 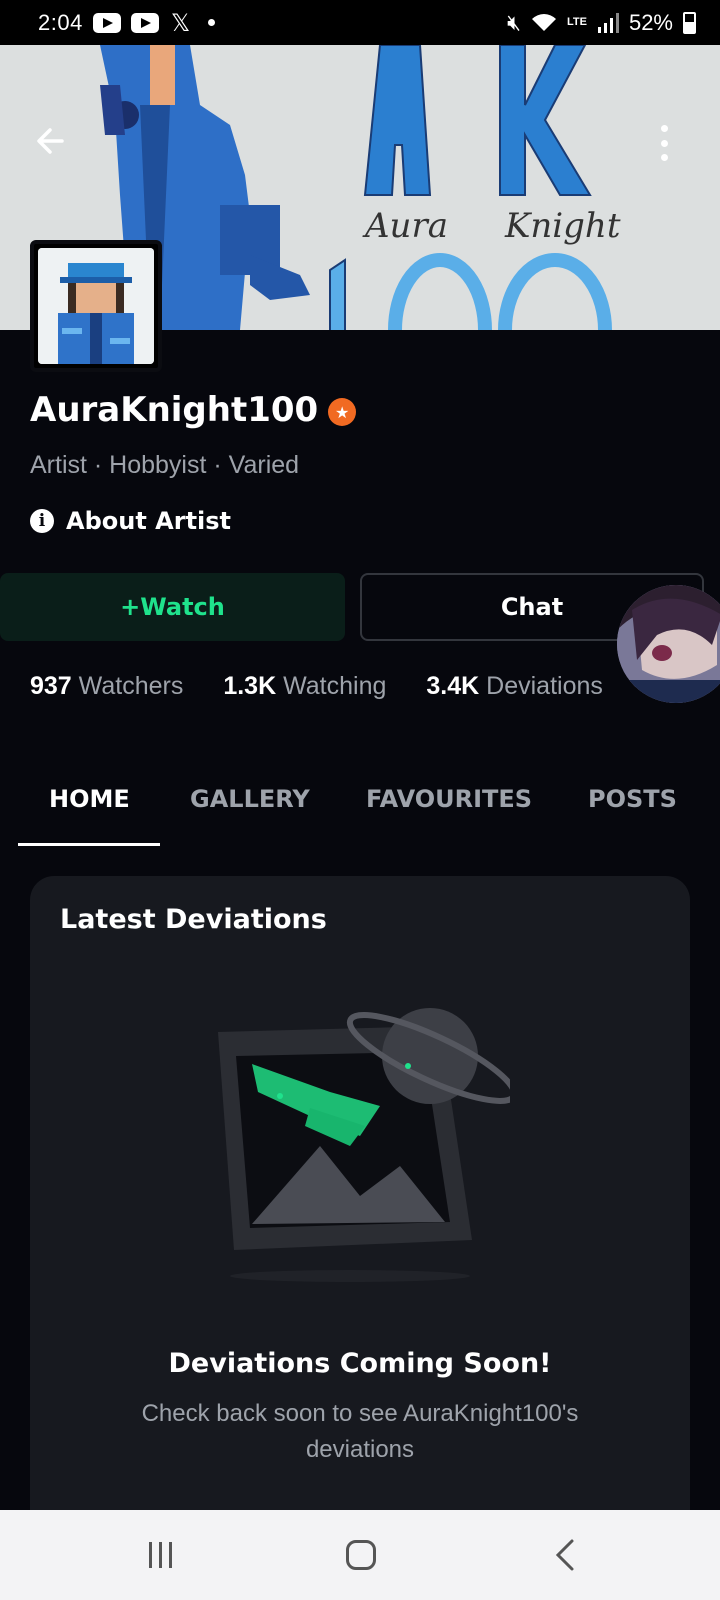 I want to click on recent-apps-icon, so click(x=160, y=1555).